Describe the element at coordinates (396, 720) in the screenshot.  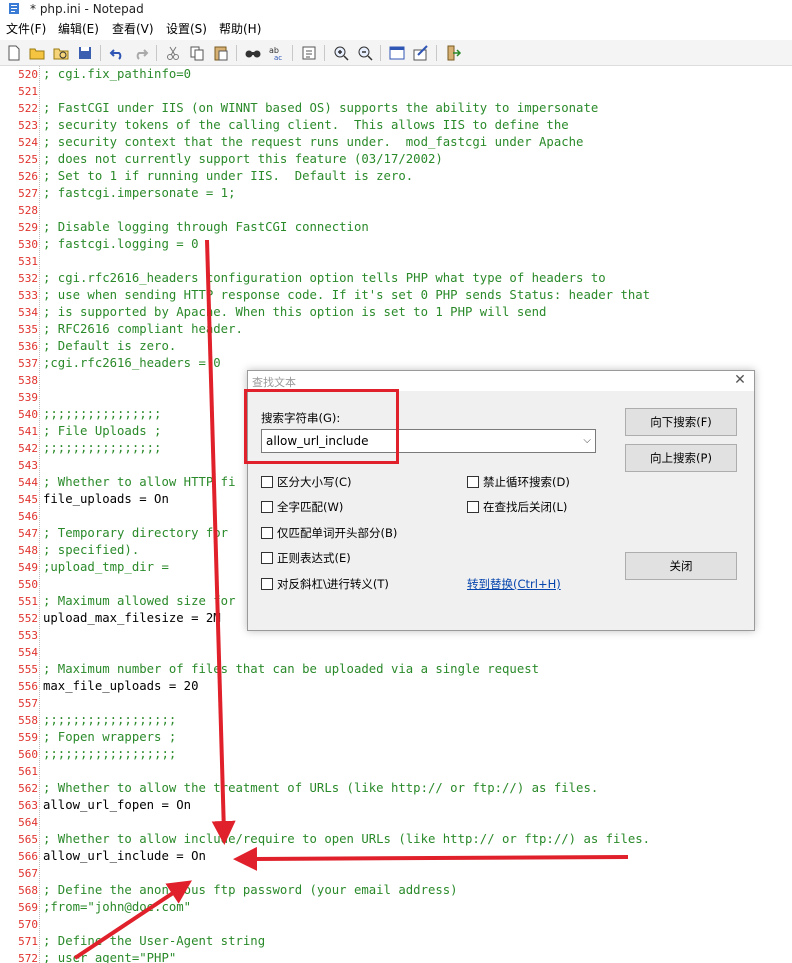
I see `code-line: 558;;;;;;;;;;;;;;;;;;` at that location.